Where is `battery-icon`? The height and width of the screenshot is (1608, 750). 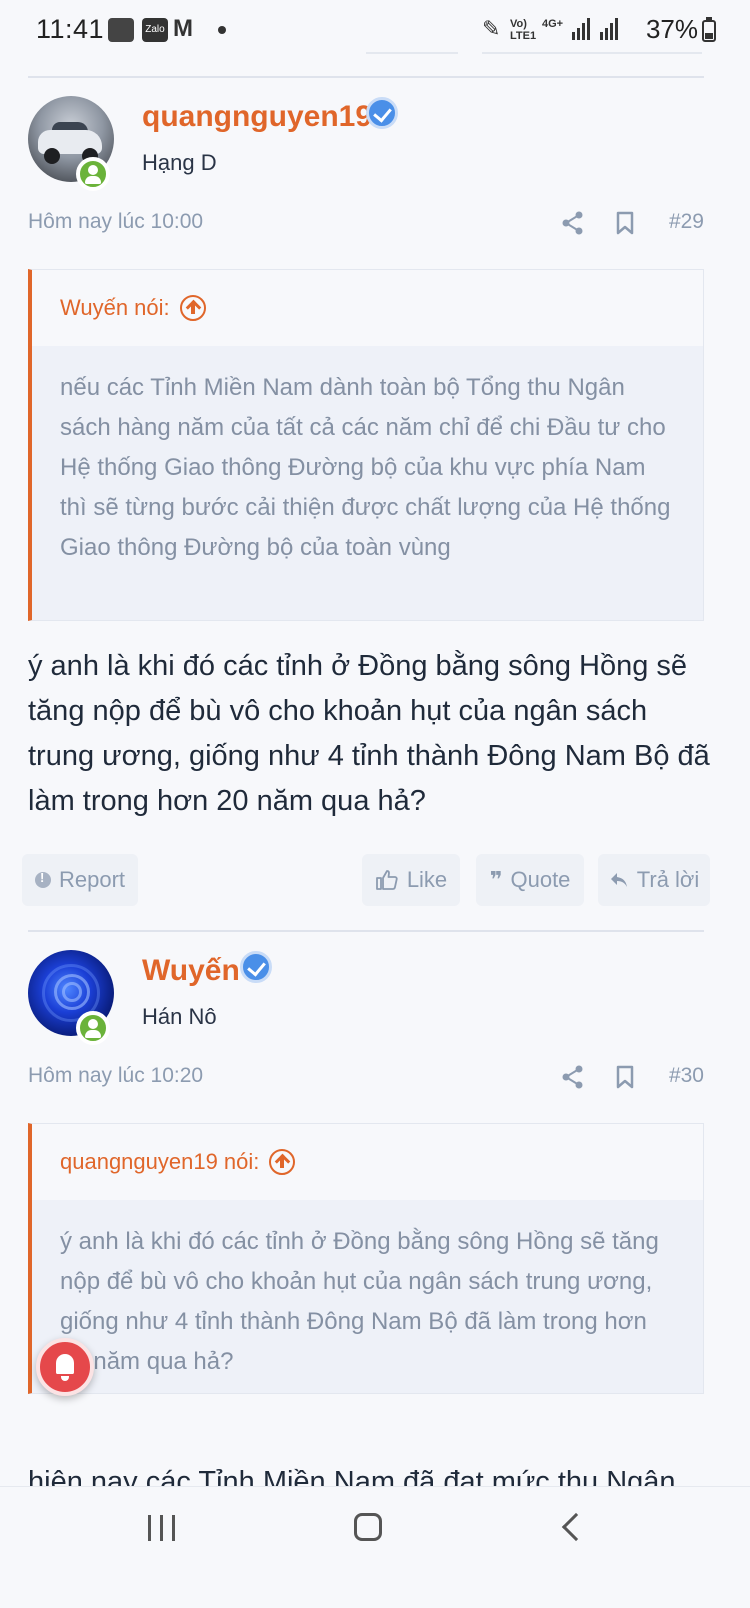
battery-icon is located at coordinates (709, 29).